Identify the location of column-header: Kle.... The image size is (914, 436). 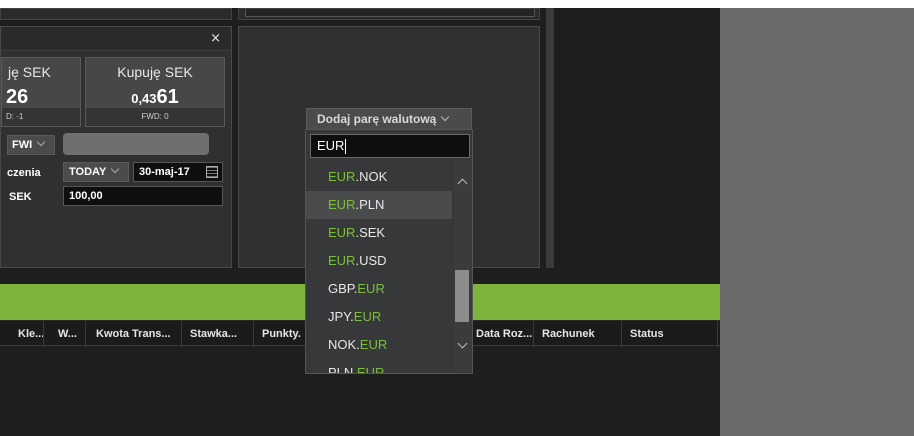
(28, 334).